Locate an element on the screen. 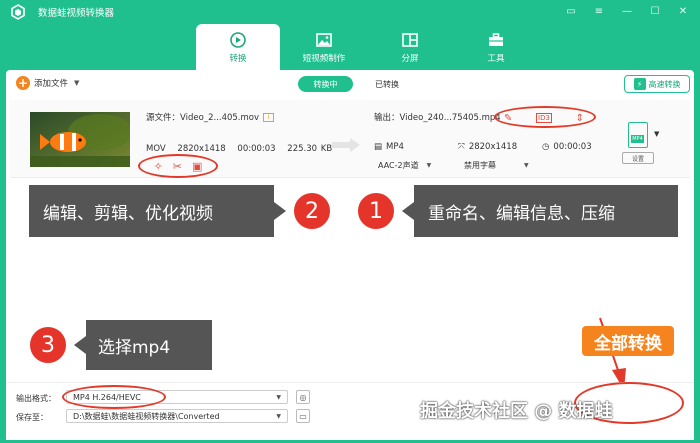 This screenshot has width=700, height=443. split-screen-icon is located at coordinates (410, 39).